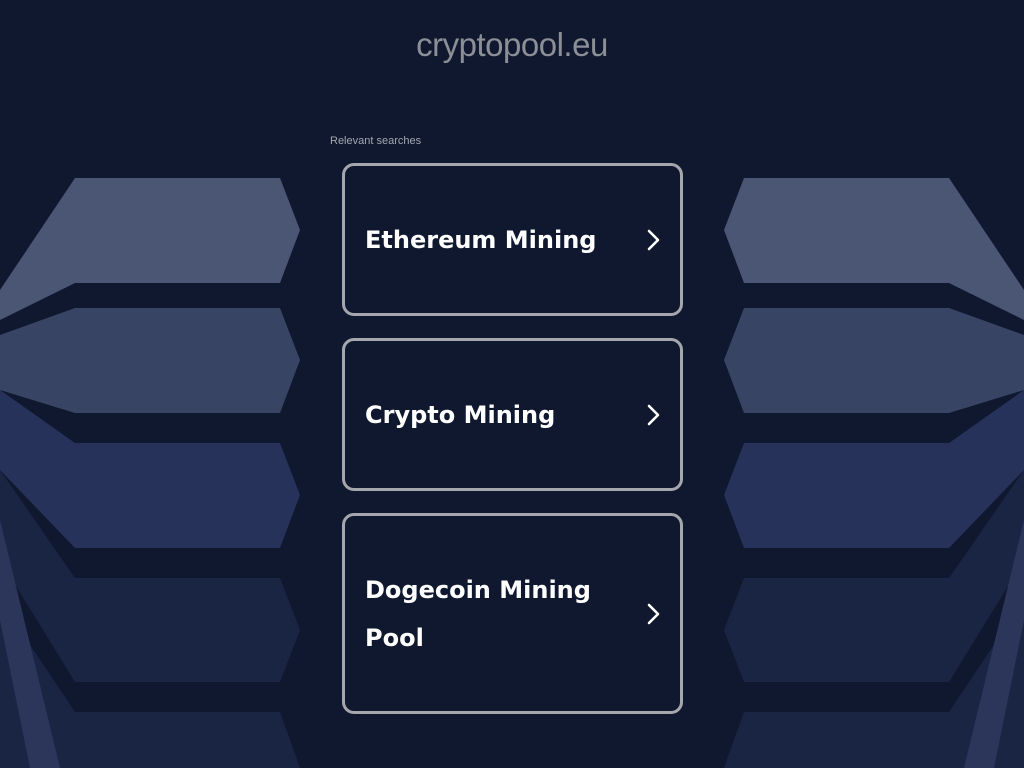  I want to click on search-link-dogecoin-mining-pool: Dogecoin Mining Pool, so click(512, 613).